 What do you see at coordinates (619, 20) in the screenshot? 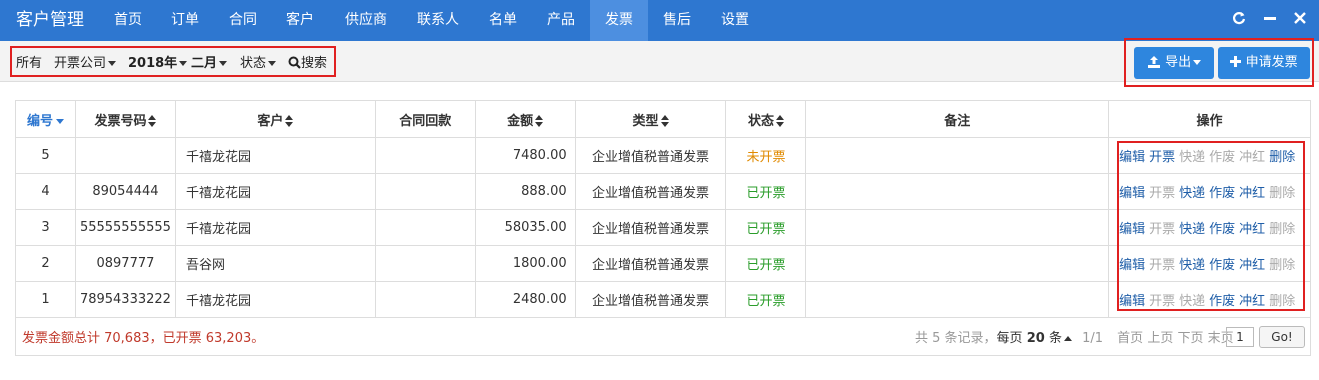
I see `nav-item-invoices: 发票` at bounding box center [619, 20].